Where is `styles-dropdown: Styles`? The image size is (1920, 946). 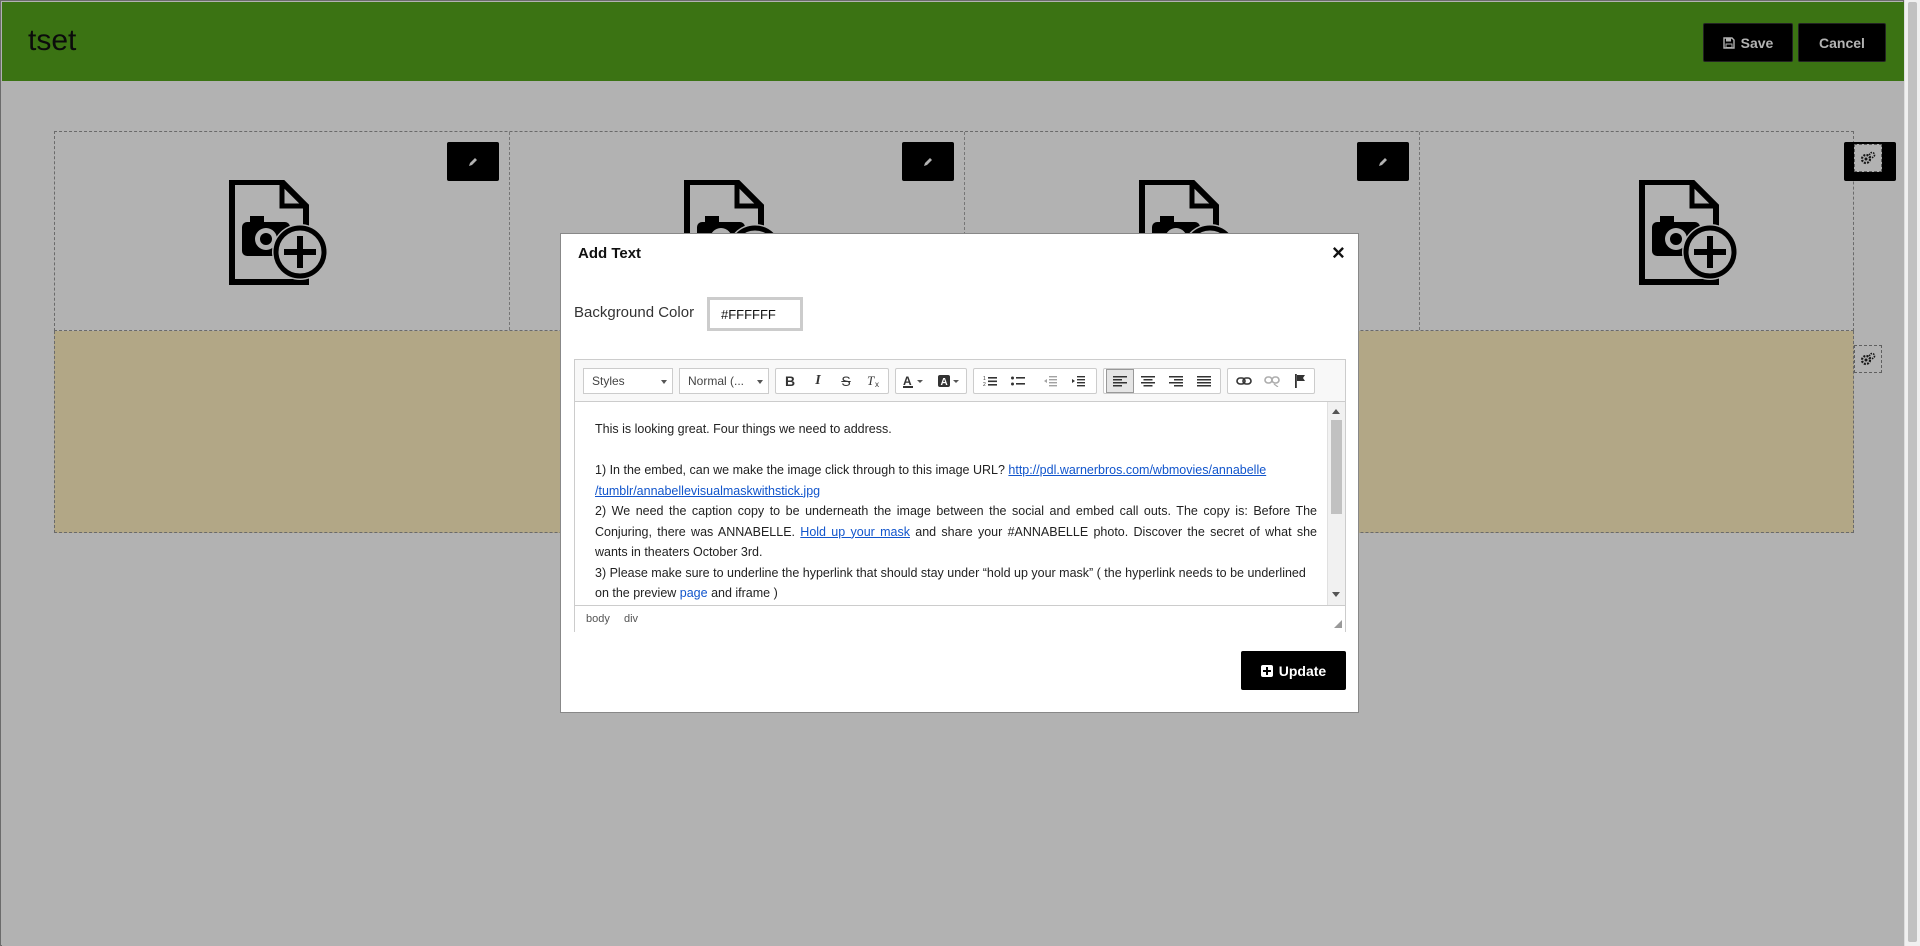 styles-dropdown: Styles is located at coordinates (628, 381).